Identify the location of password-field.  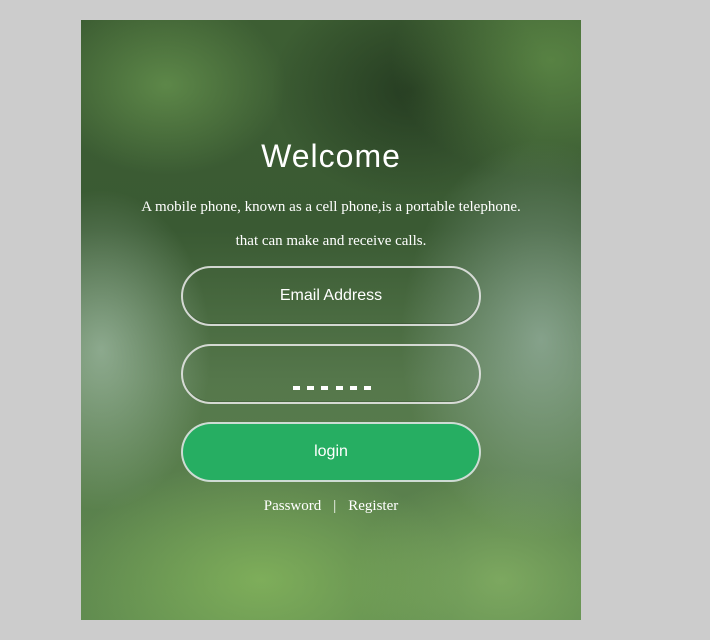
(331, 374).